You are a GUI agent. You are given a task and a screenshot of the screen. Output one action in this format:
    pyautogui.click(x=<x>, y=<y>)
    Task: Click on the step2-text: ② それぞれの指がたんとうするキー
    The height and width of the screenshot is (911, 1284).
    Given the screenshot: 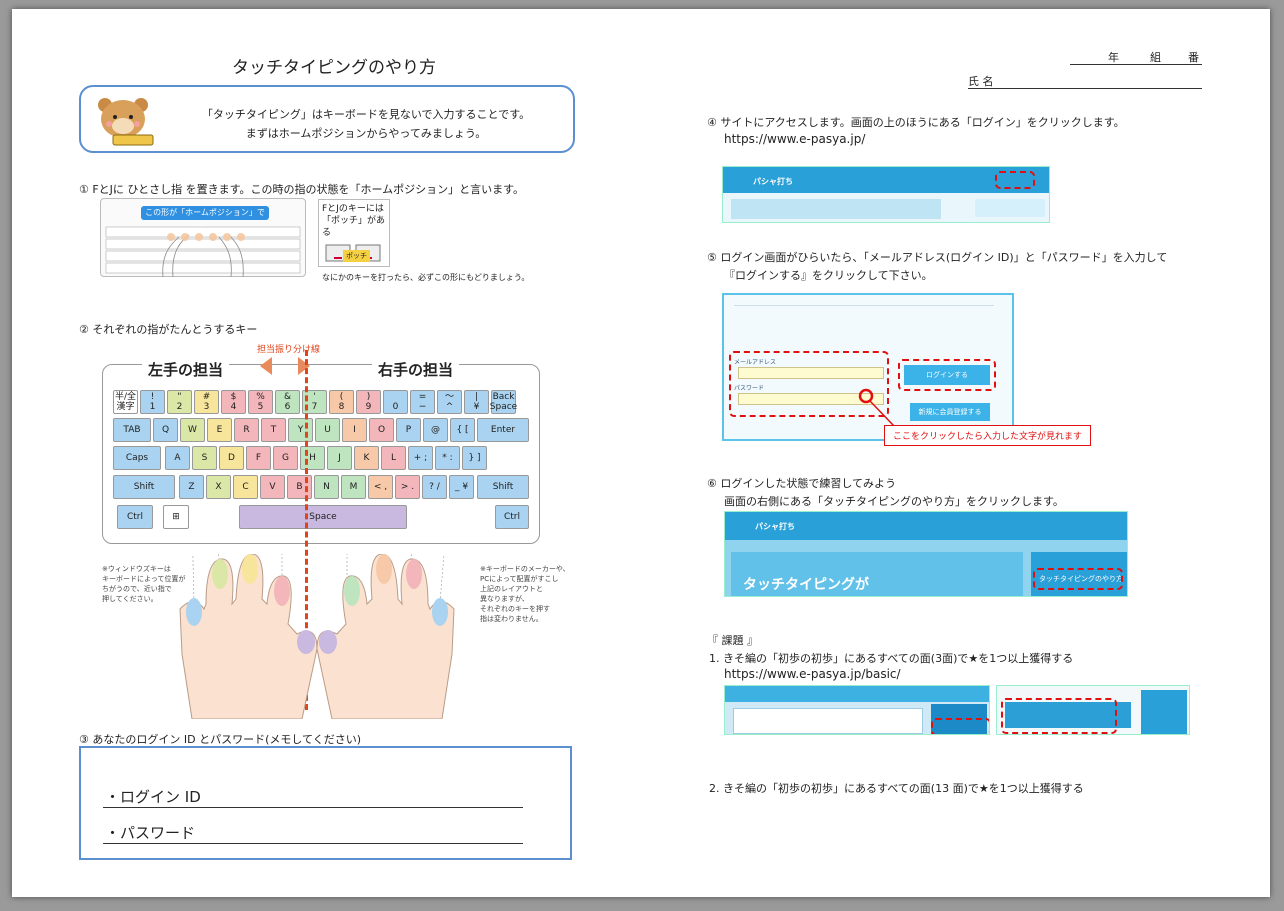 What is the action you would take?
    pyautogui.click(x=168, y=329)
    